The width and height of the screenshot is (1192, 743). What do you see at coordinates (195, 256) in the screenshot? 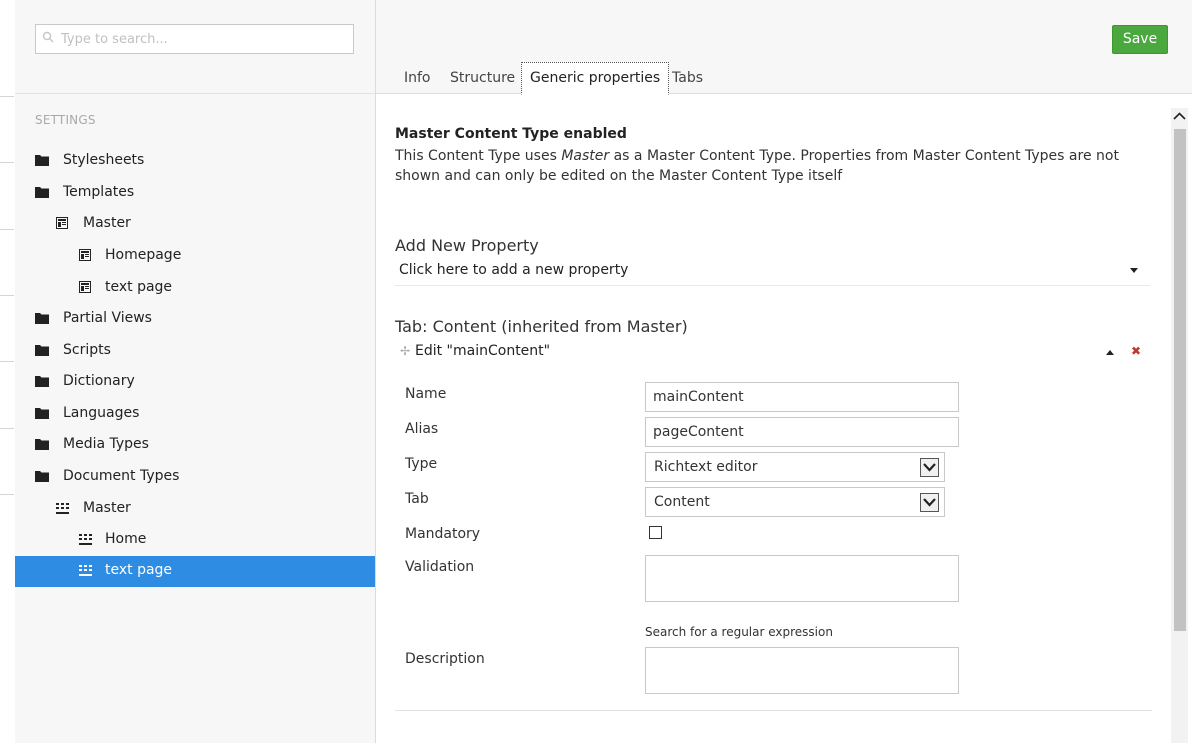
I see `tree-item-template-homepage: Homepage` at bounding box center [195, 256].